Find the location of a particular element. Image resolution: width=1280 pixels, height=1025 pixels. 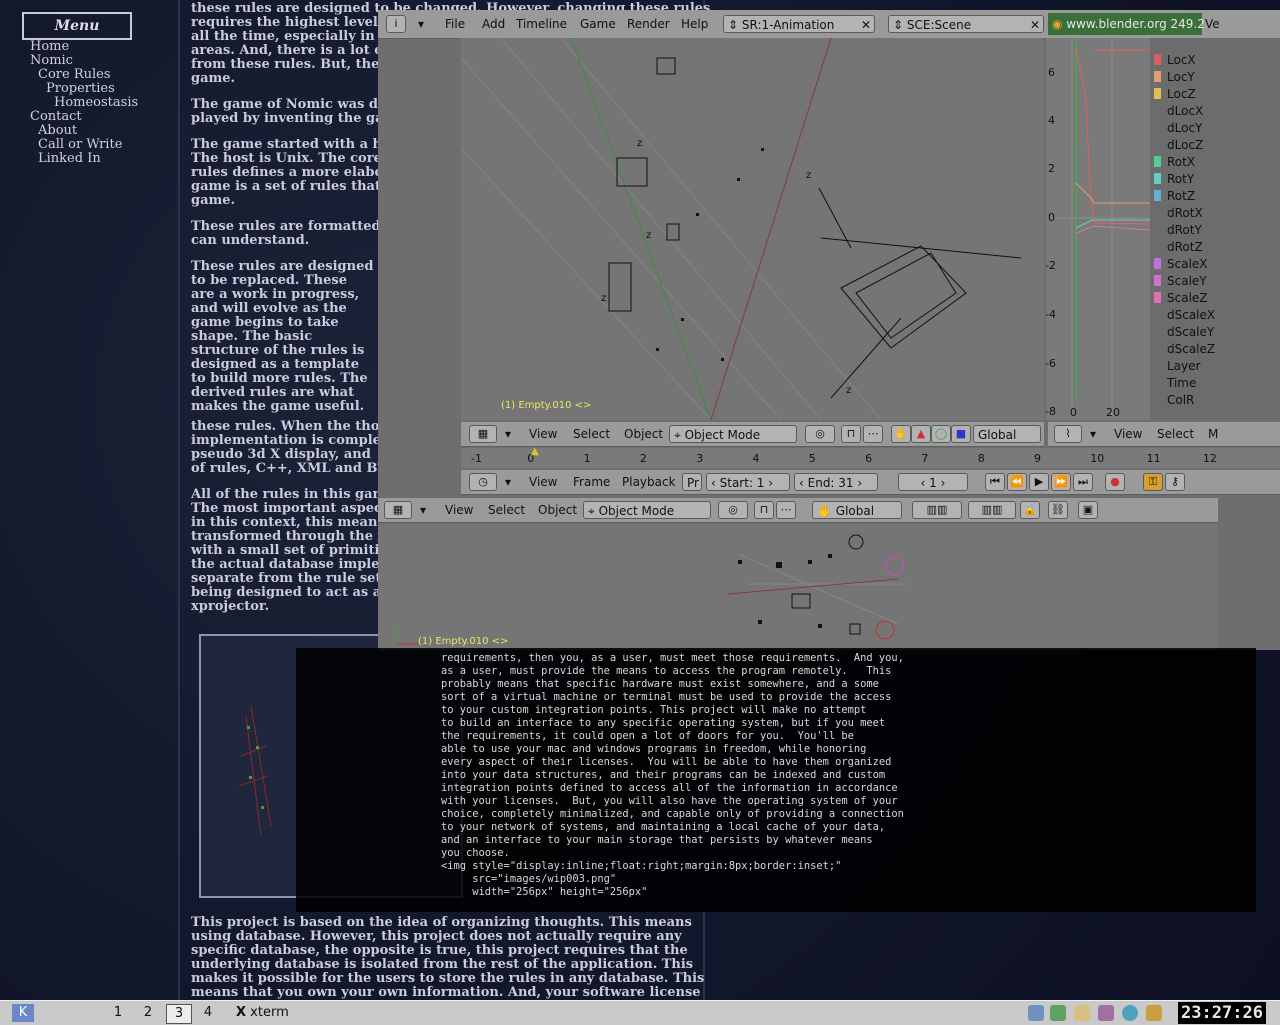

start-frame-value: Start: 1 is located at coordinates (742, 483).